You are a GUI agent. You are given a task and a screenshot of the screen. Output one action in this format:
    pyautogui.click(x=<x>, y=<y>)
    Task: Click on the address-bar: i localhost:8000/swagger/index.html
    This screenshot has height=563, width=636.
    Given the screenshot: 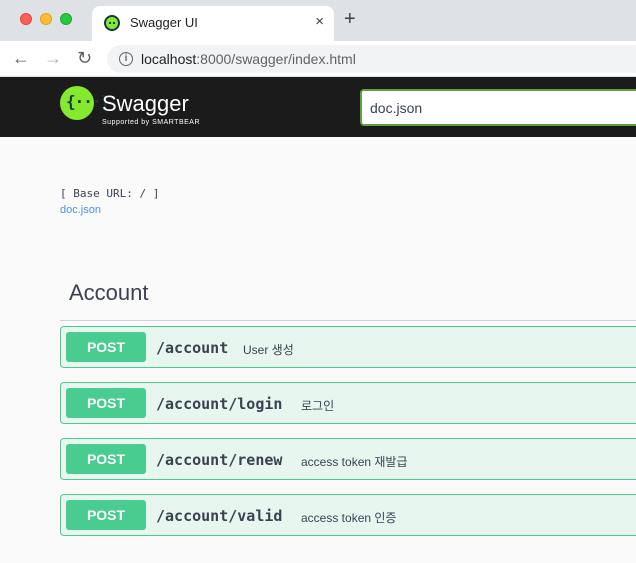 What is the action you would take?
    pyautogui.click(x=371, y=59)
    